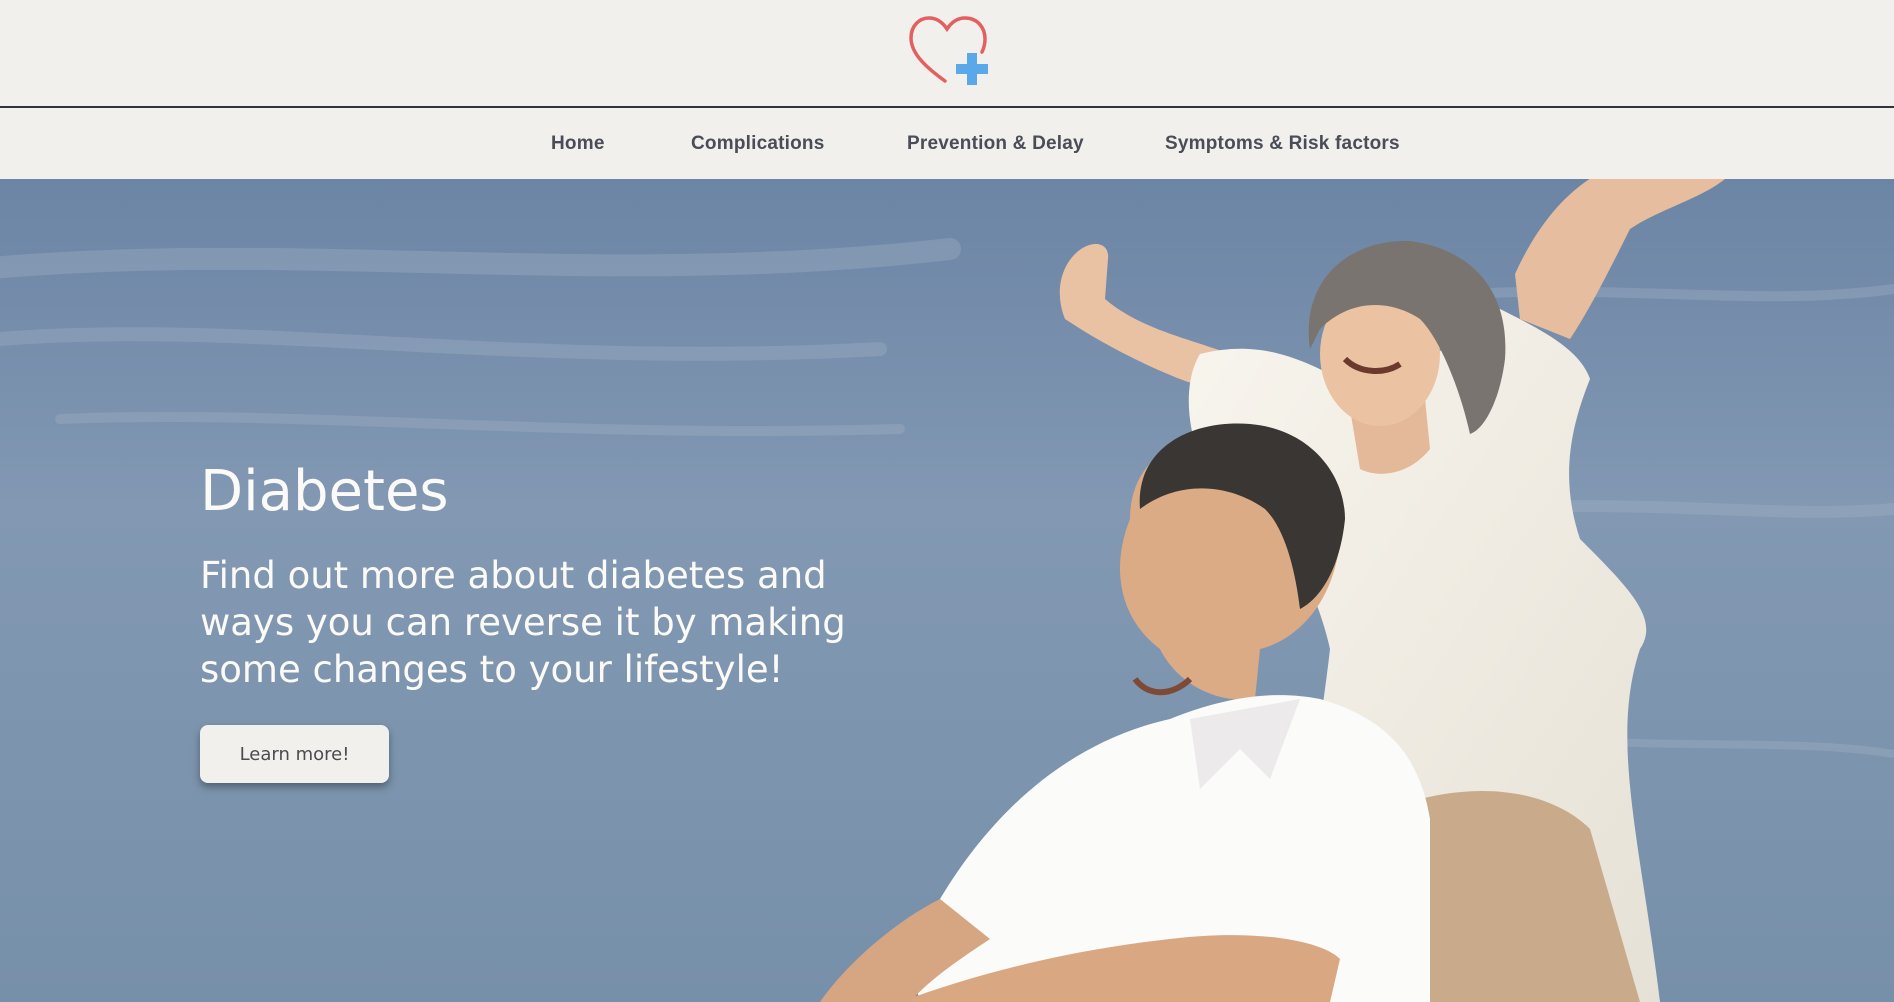 The height and width of the screenshot is (1002, 1894). I want to click on nav-prevention-delay: Prevention & Delay, so click(995, 144).